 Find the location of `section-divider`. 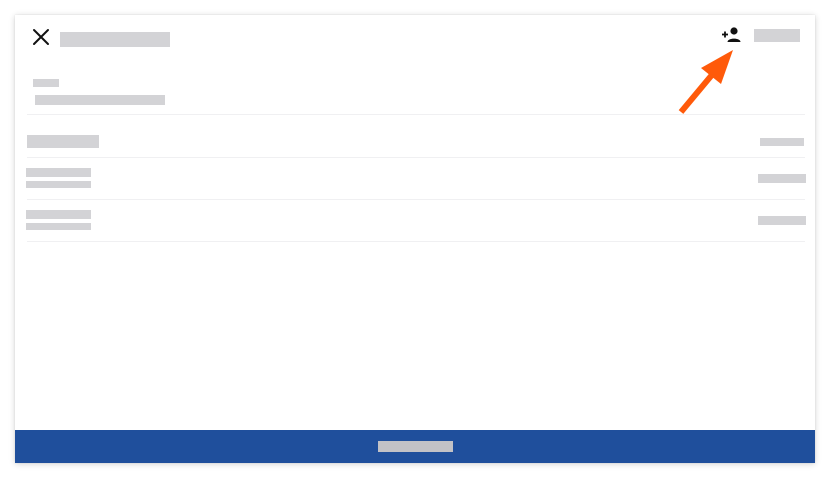

section-divider is located at coordinates (416, 114).